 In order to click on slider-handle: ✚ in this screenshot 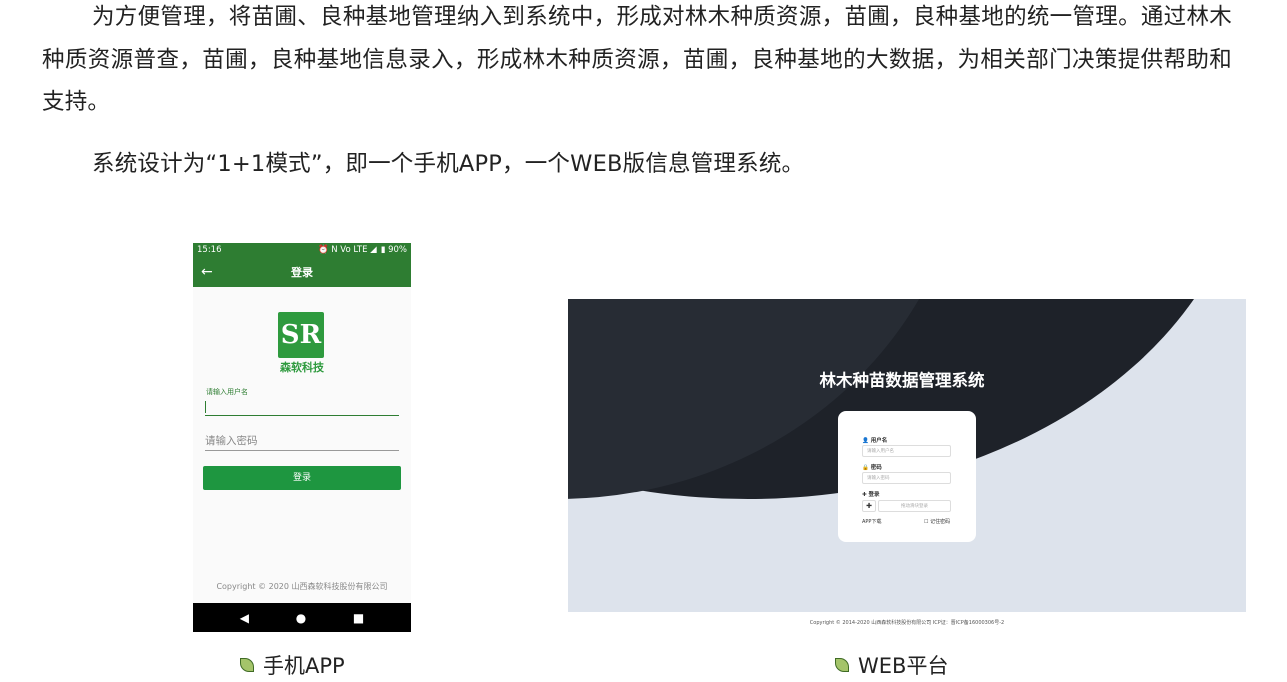, I will do `click(869, 506)`.